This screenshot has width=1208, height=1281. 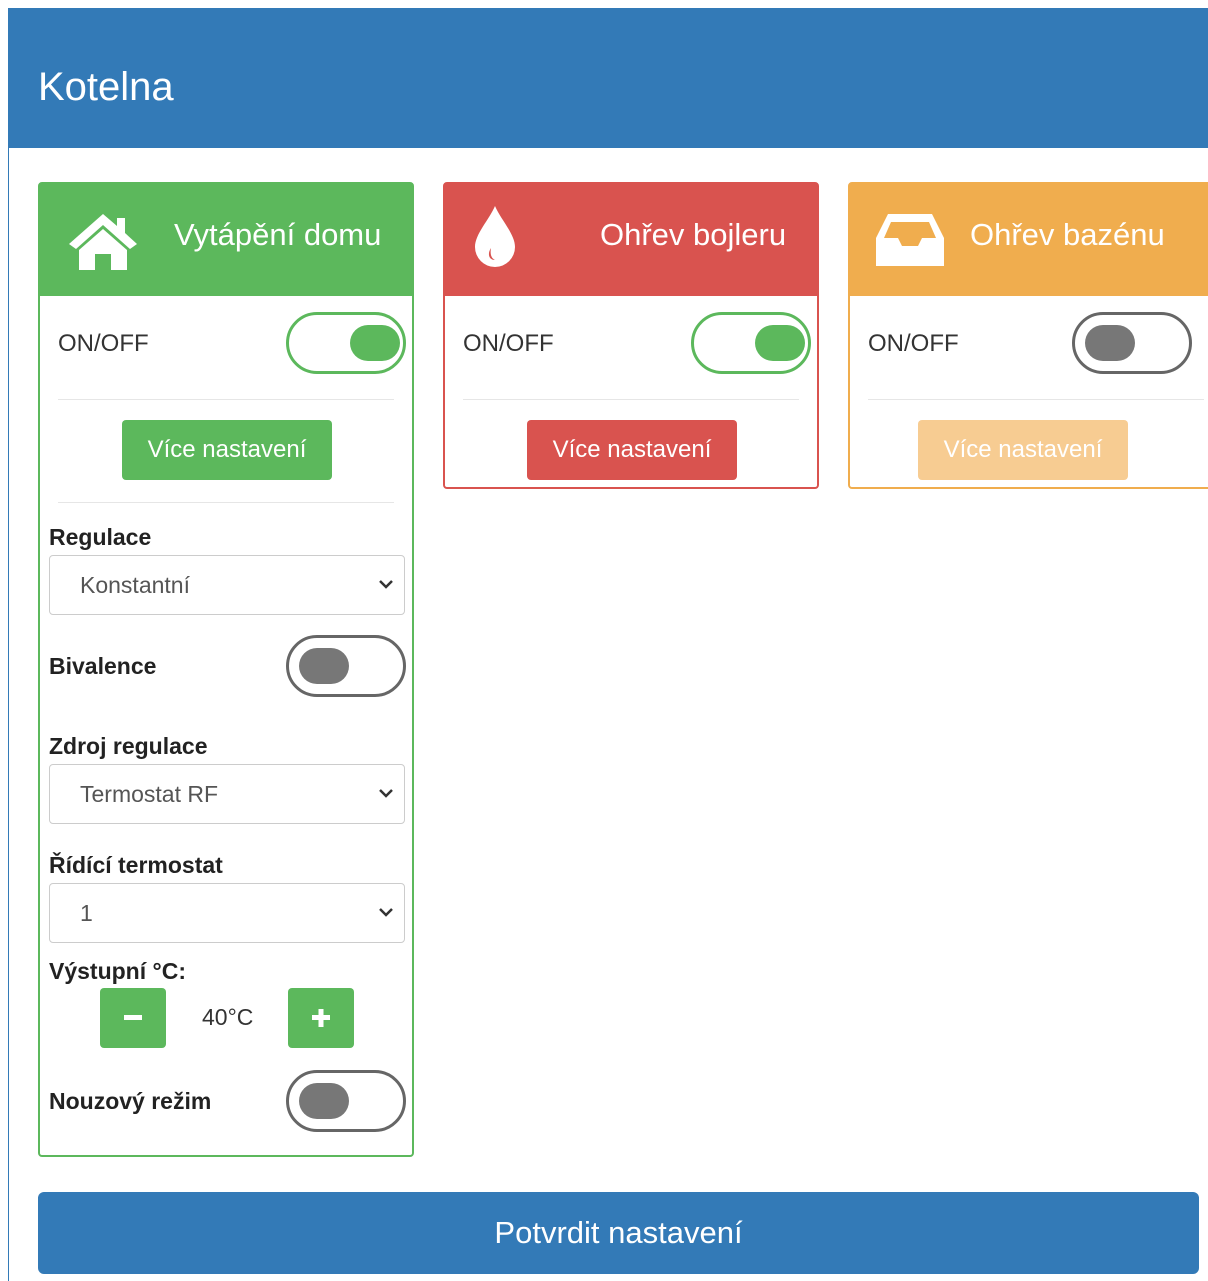 I want to click on header-bar: Kotelna, so click(x=608, y=78).